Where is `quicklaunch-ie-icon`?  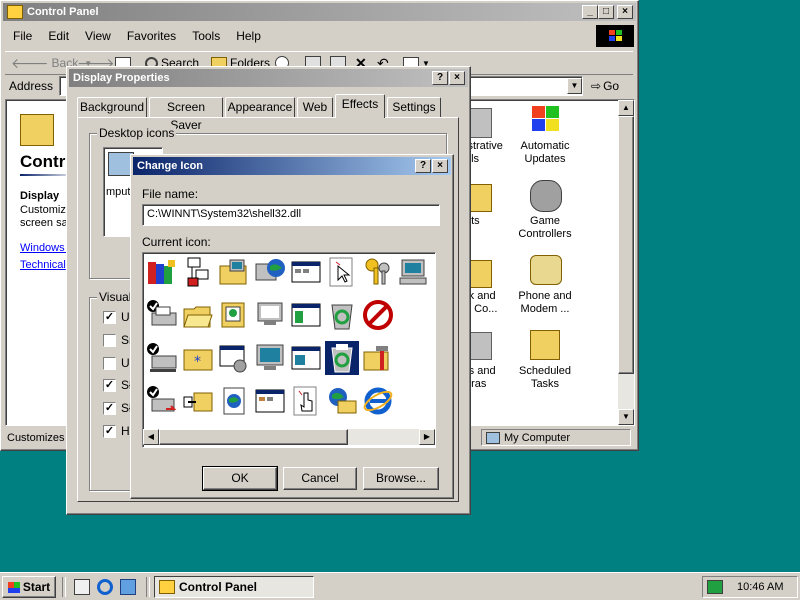 quicklaunch-ie-icon is located at coordinates (105, 587).